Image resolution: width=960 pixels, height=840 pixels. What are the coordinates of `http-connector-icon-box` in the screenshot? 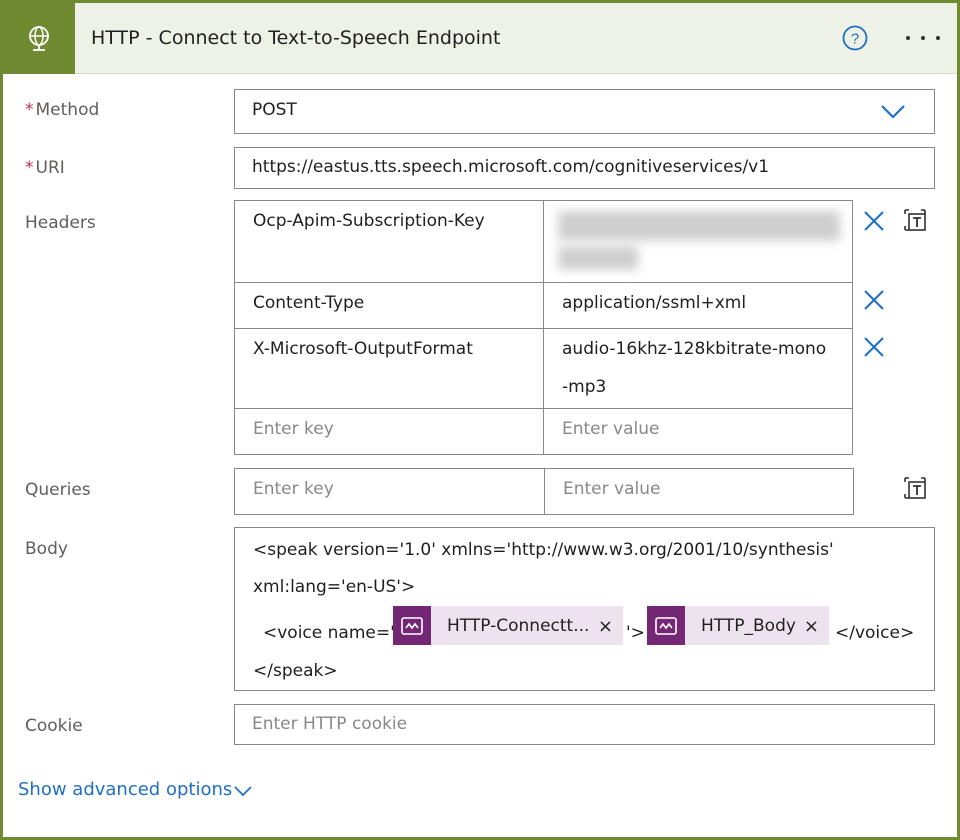 It's located at (39, 38).